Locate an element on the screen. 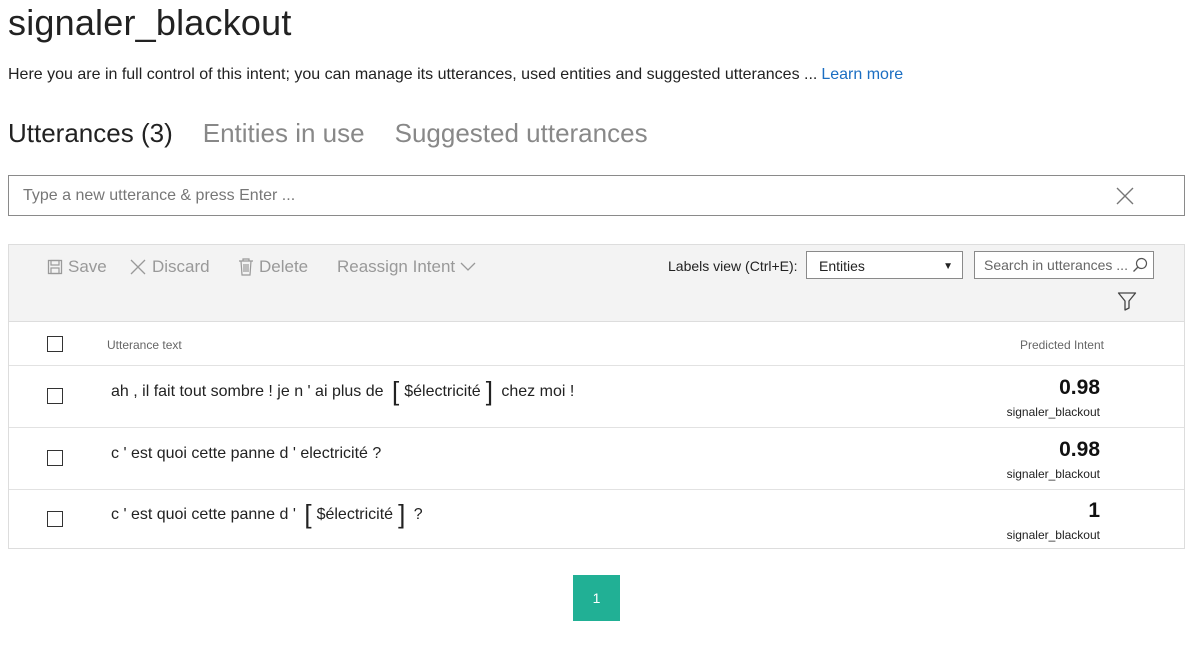 Image resolution: width=1200 pixels, height=669 pixels. tab-utterances: Utterances (3) is located at coordinates (90, 133).